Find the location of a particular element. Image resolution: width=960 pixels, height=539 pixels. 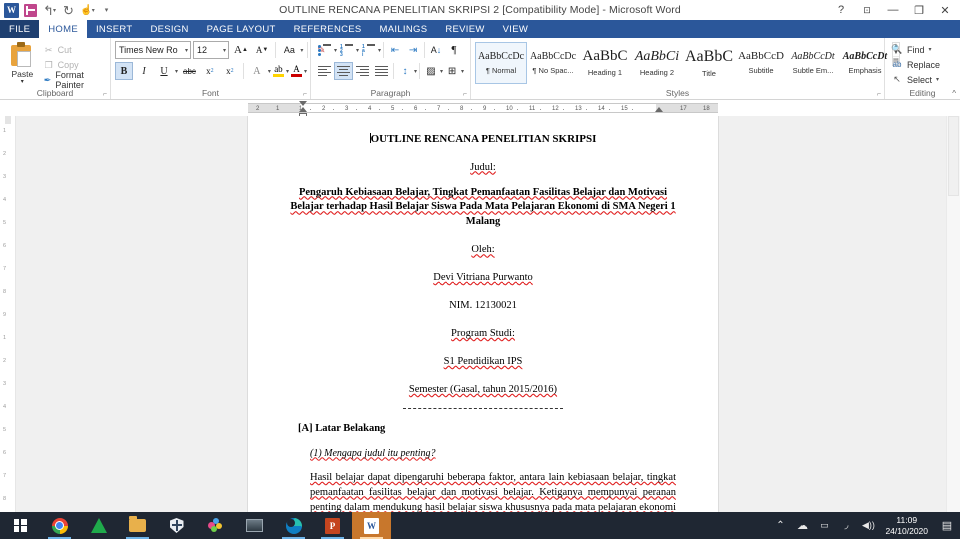

tab-review: REVIEW is located at coordinates (464, 29).